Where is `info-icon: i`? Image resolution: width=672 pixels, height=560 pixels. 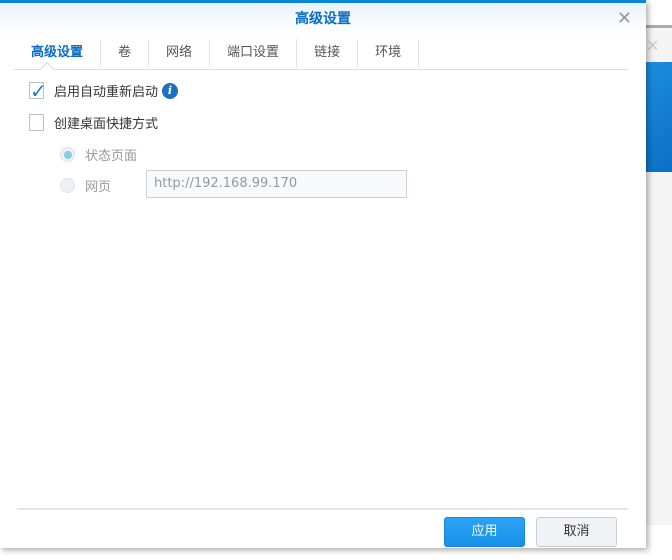
info-icon: i is located at coordinates (170, 90).